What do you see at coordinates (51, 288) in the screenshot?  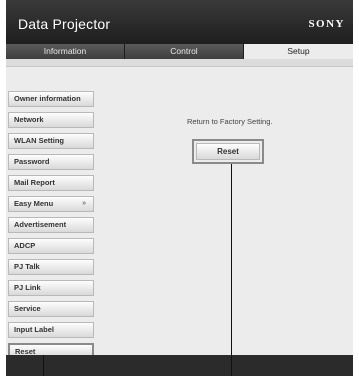 I see `sidebar-item-pj-link: PJ Link` at bounding box center [51, 288].